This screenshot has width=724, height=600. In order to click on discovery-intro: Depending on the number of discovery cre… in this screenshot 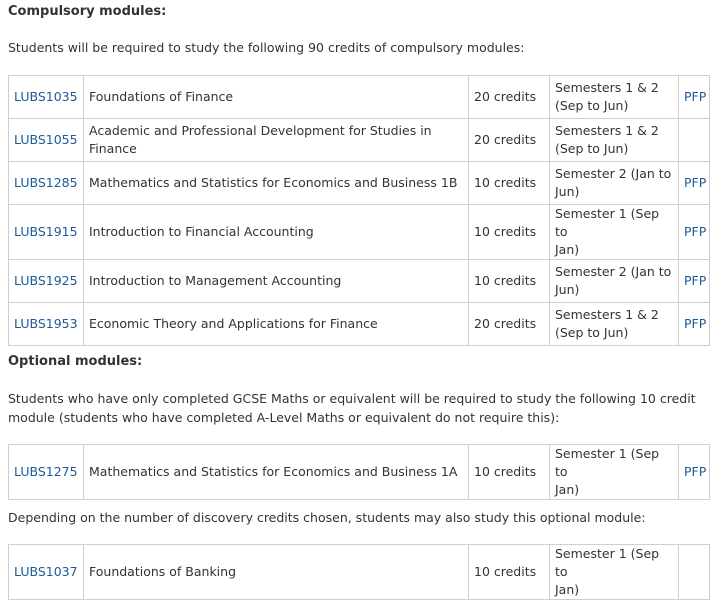, I will do `click(327, 517)`.